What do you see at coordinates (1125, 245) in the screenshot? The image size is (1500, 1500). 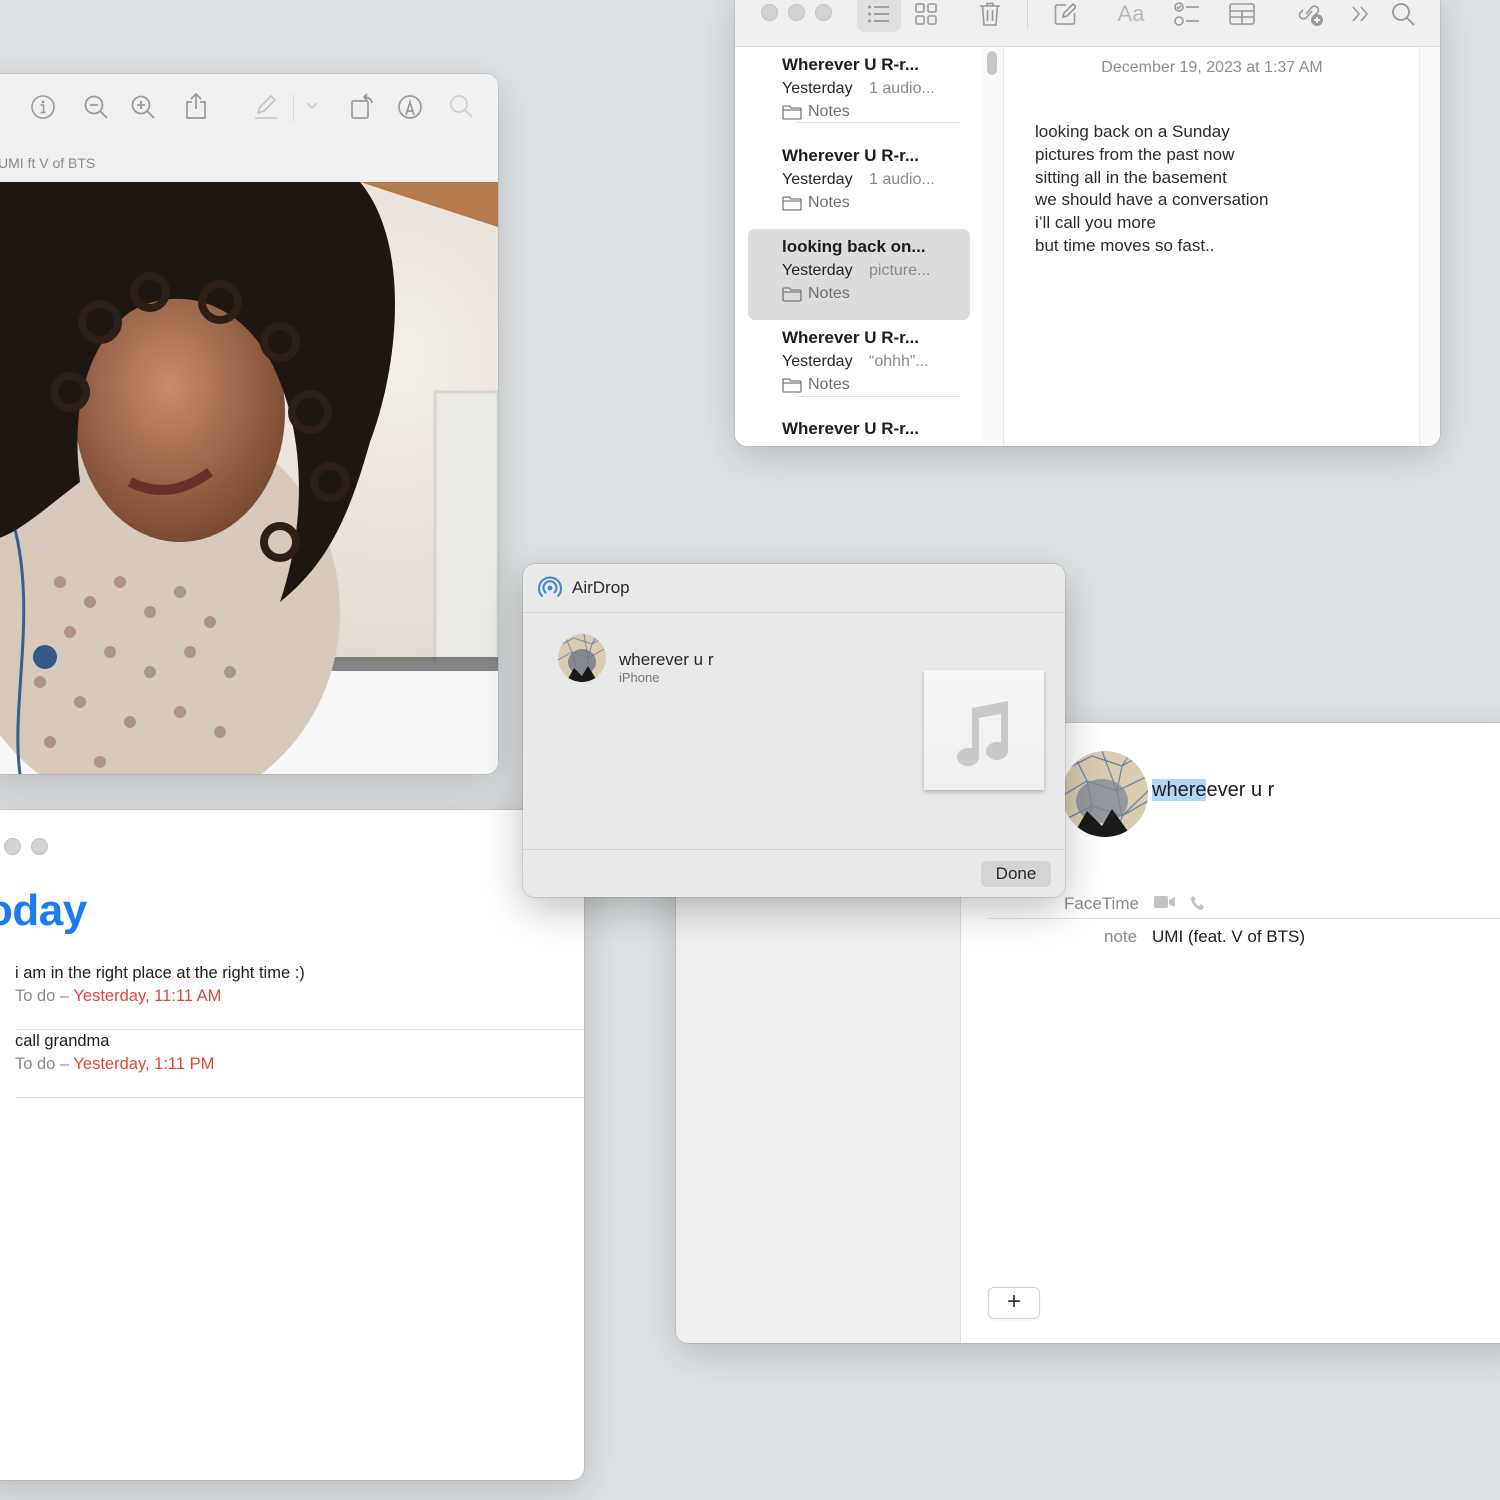 I see `note-line: but time moves so fast..` at bounding box center [1125, 245].